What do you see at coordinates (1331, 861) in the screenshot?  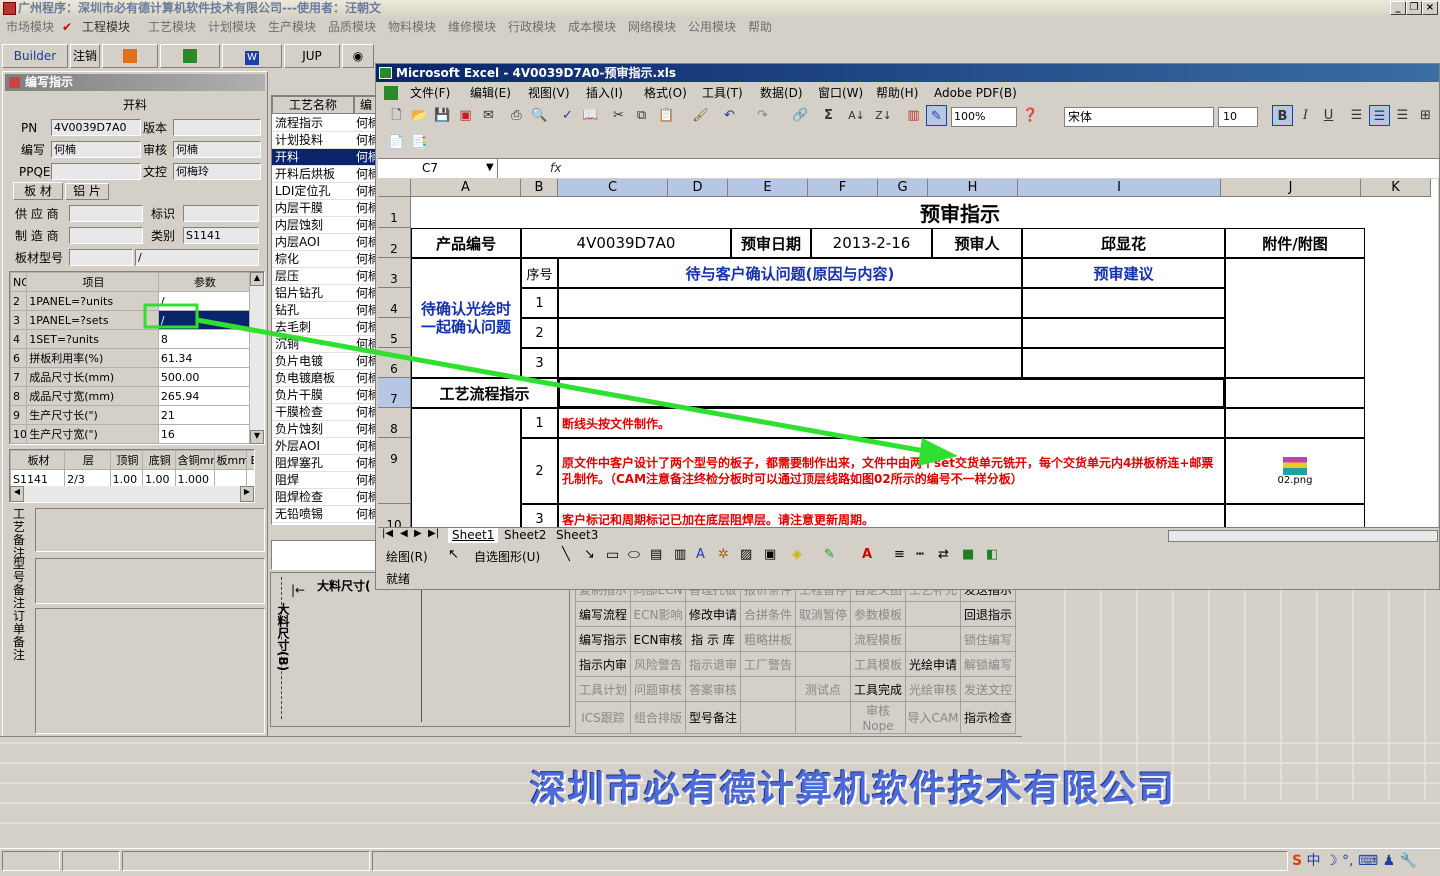 I see `moon-icon: ☽` at bounding box center [1331, 861].